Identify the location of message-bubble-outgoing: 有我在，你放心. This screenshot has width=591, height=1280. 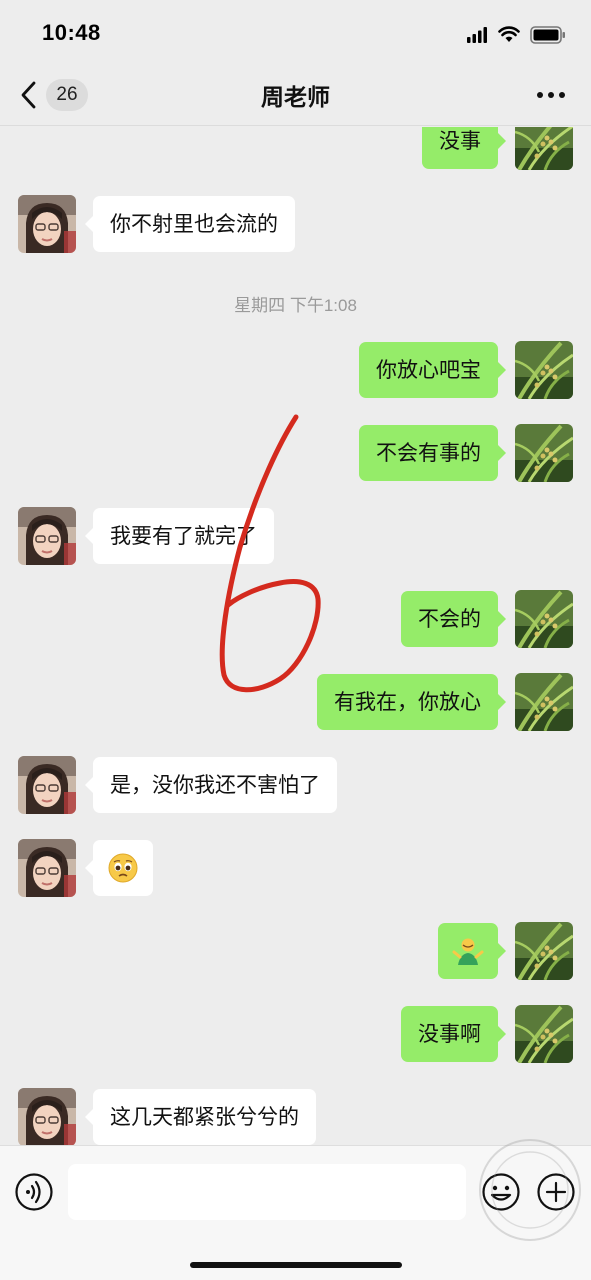
(411, 702).